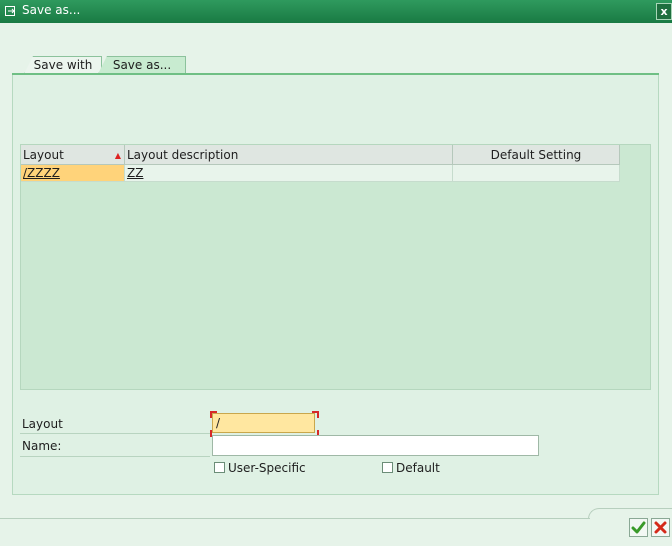 The width and height of the screenshot is (672, 546). Describe the element at coordinates (387, 467) in the screenshot. I see `default-checkbox` at that location.